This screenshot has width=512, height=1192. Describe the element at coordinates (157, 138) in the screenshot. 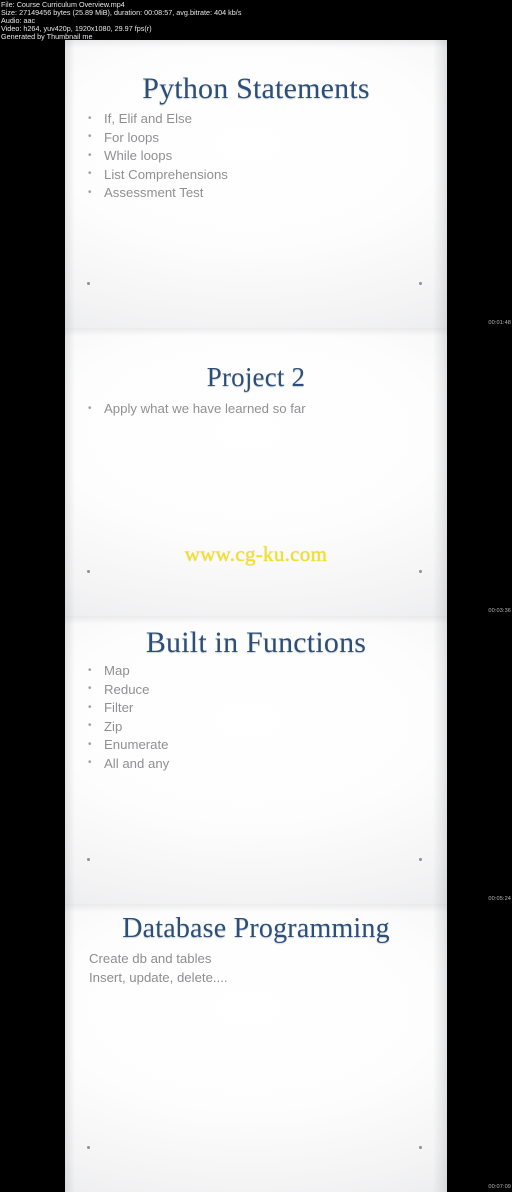

I see `list-item: For loops` at that location.